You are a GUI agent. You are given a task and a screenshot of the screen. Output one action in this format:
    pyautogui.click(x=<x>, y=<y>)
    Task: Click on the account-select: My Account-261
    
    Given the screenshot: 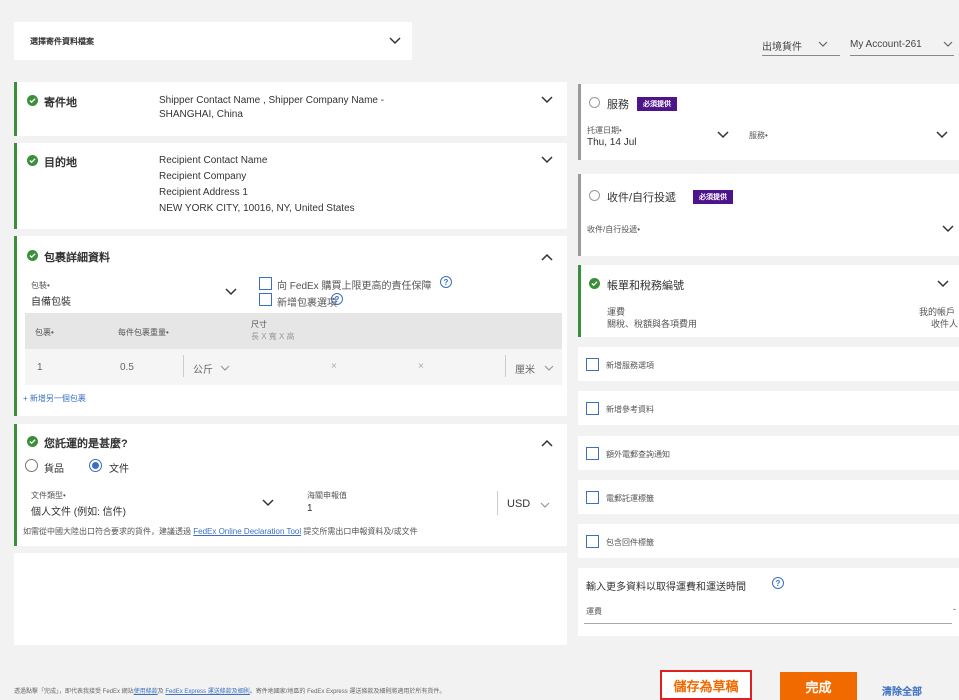 What is the action you would take?
    pyautogui.click(x=902, y=48)
    